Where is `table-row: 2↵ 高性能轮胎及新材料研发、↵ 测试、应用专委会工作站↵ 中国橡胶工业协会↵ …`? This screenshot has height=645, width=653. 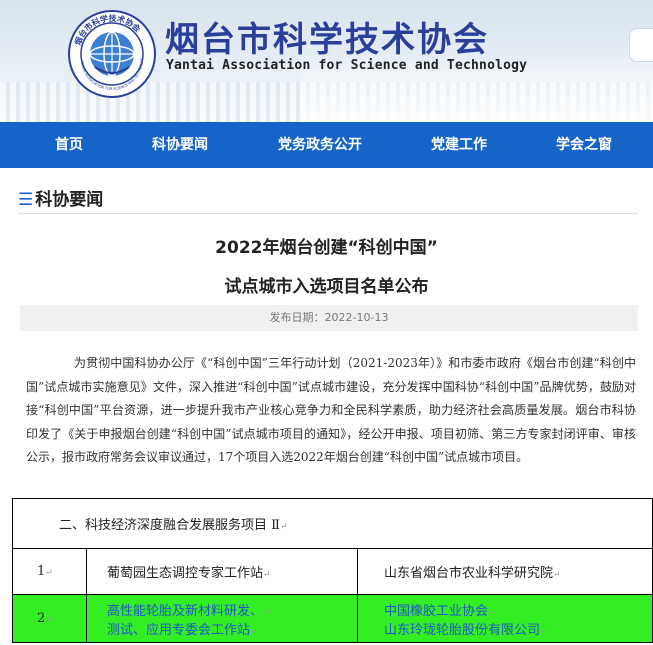 table-row: 2↵ 高性能轮胎及新材料研发、↵ 测试、应用专委会工作站↵ 中国橡胶工业协会↵ … is located at coordinates (332, 618).